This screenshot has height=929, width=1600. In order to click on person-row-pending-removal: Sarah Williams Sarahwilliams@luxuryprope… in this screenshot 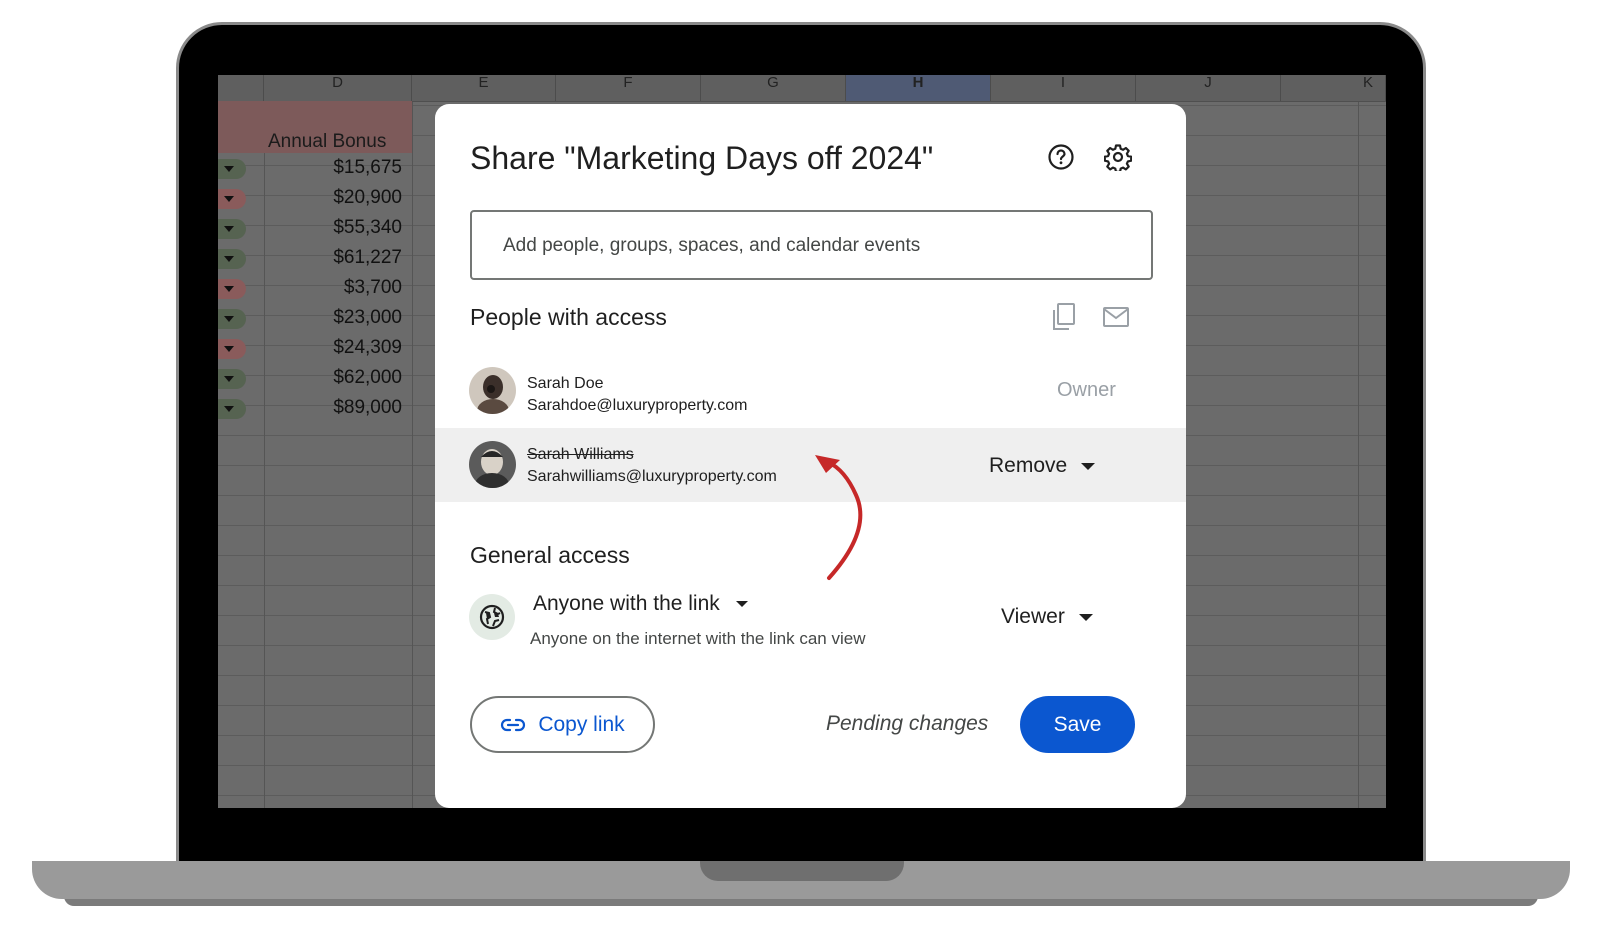, I will do `click(810, 465)`.